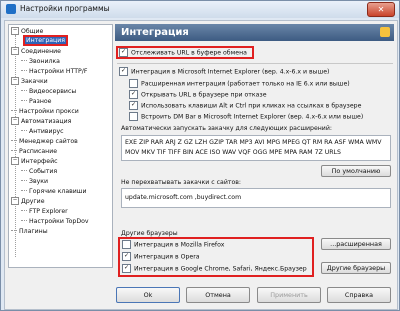  I want to click on tree-item-interface: − Интерфейс, so click(34, 161).